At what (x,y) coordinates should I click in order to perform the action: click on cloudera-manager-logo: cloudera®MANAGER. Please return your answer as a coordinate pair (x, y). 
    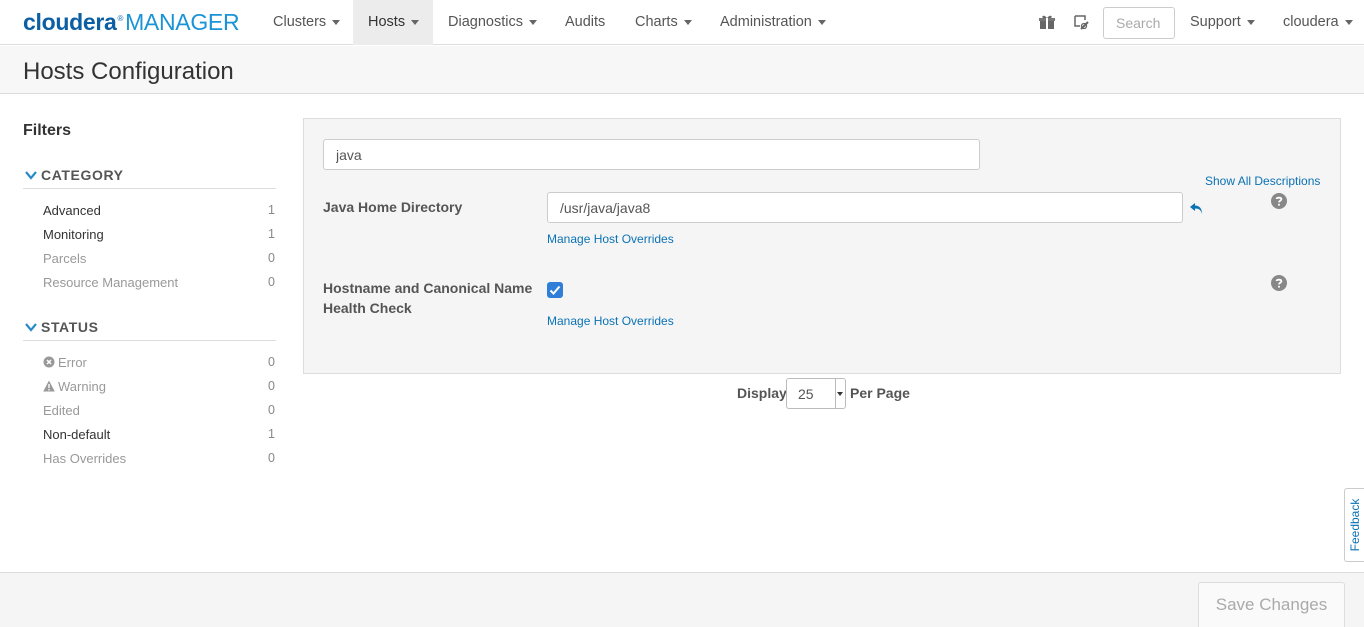
    Looking at the image, I should click on (131, 22).